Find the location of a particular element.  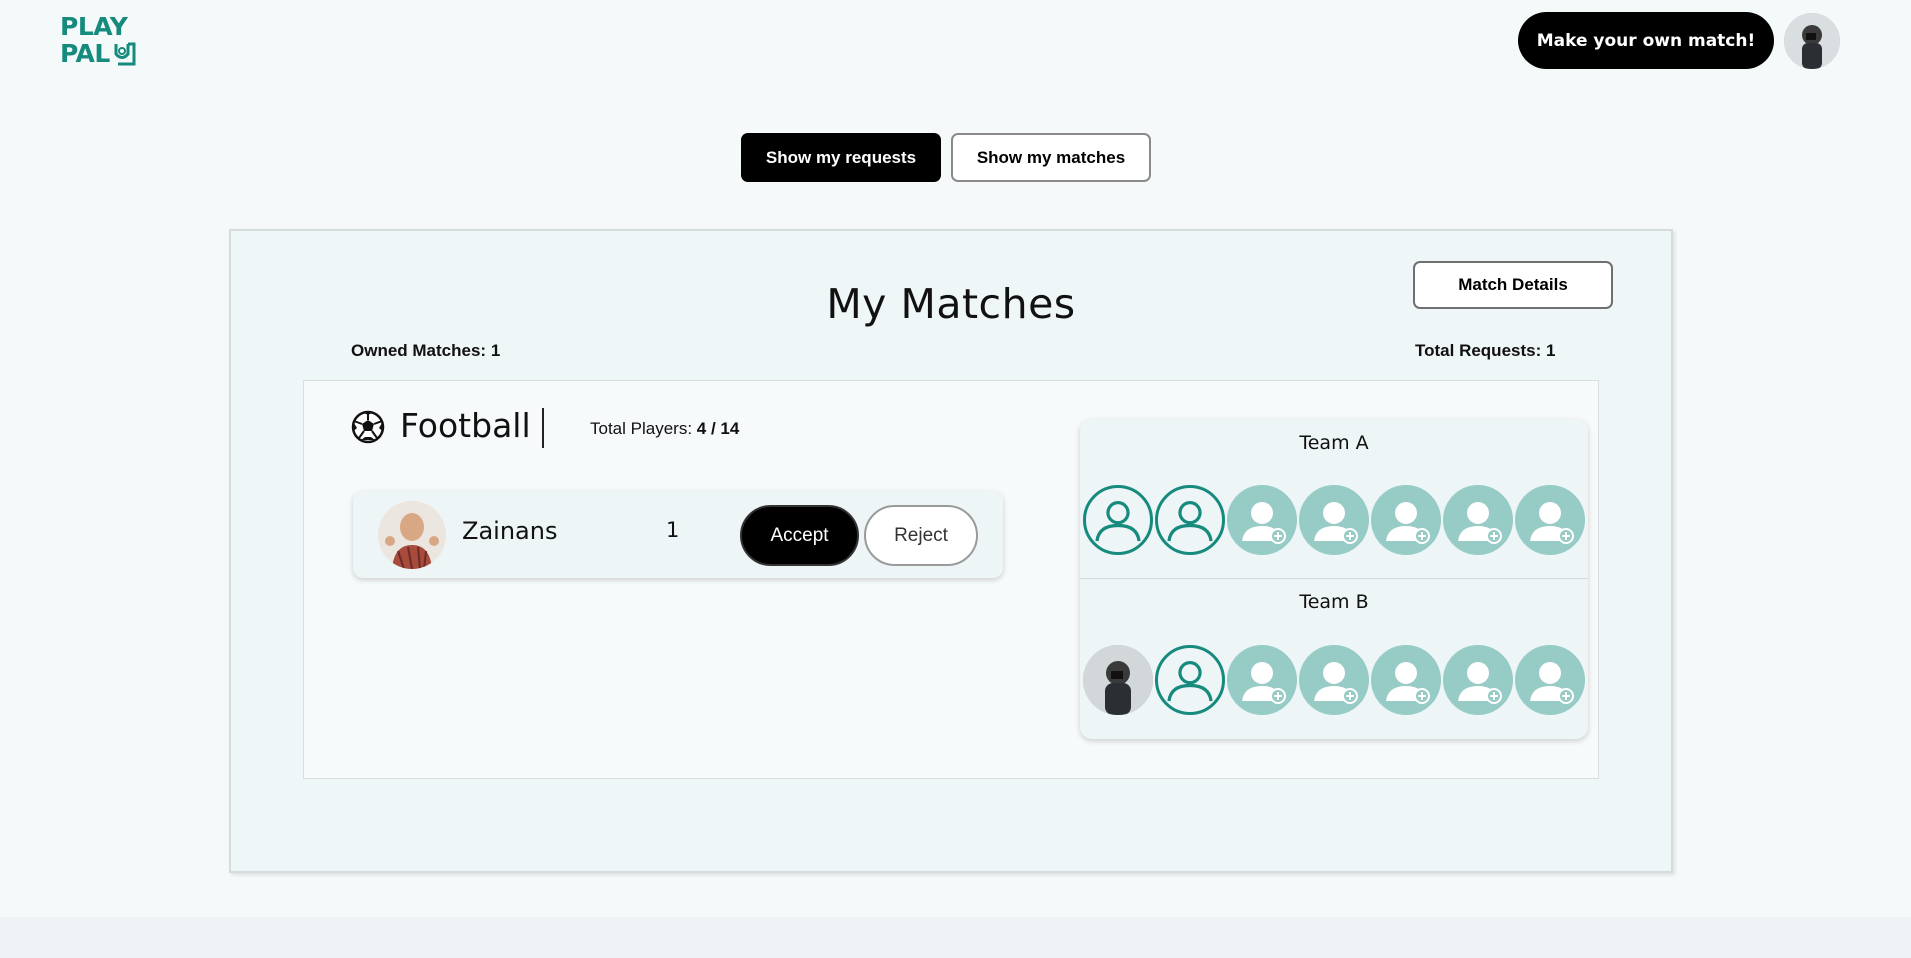

request-count: 1 is located at coordinates (673, 530).